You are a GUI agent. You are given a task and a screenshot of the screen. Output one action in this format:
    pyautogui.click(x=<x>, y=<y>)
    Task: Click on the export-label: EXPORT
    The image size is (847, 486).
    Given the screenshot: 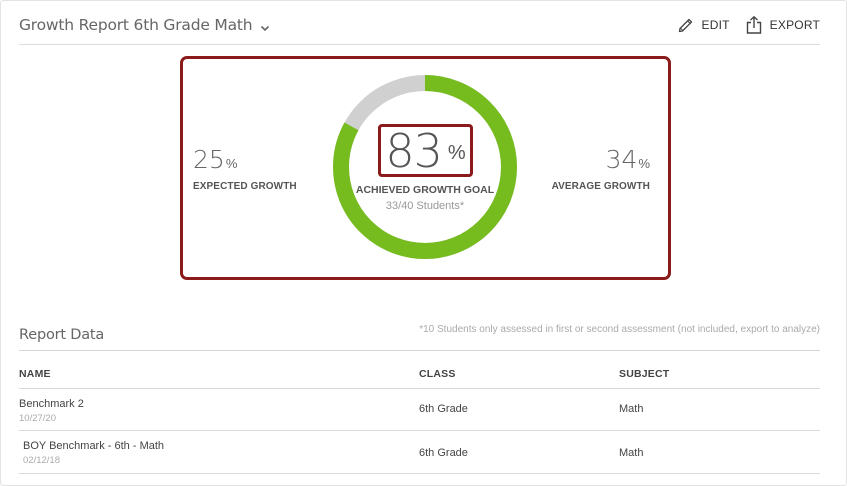 What is the action you would take?
    pyautogui.click(x=794, y=25)
    